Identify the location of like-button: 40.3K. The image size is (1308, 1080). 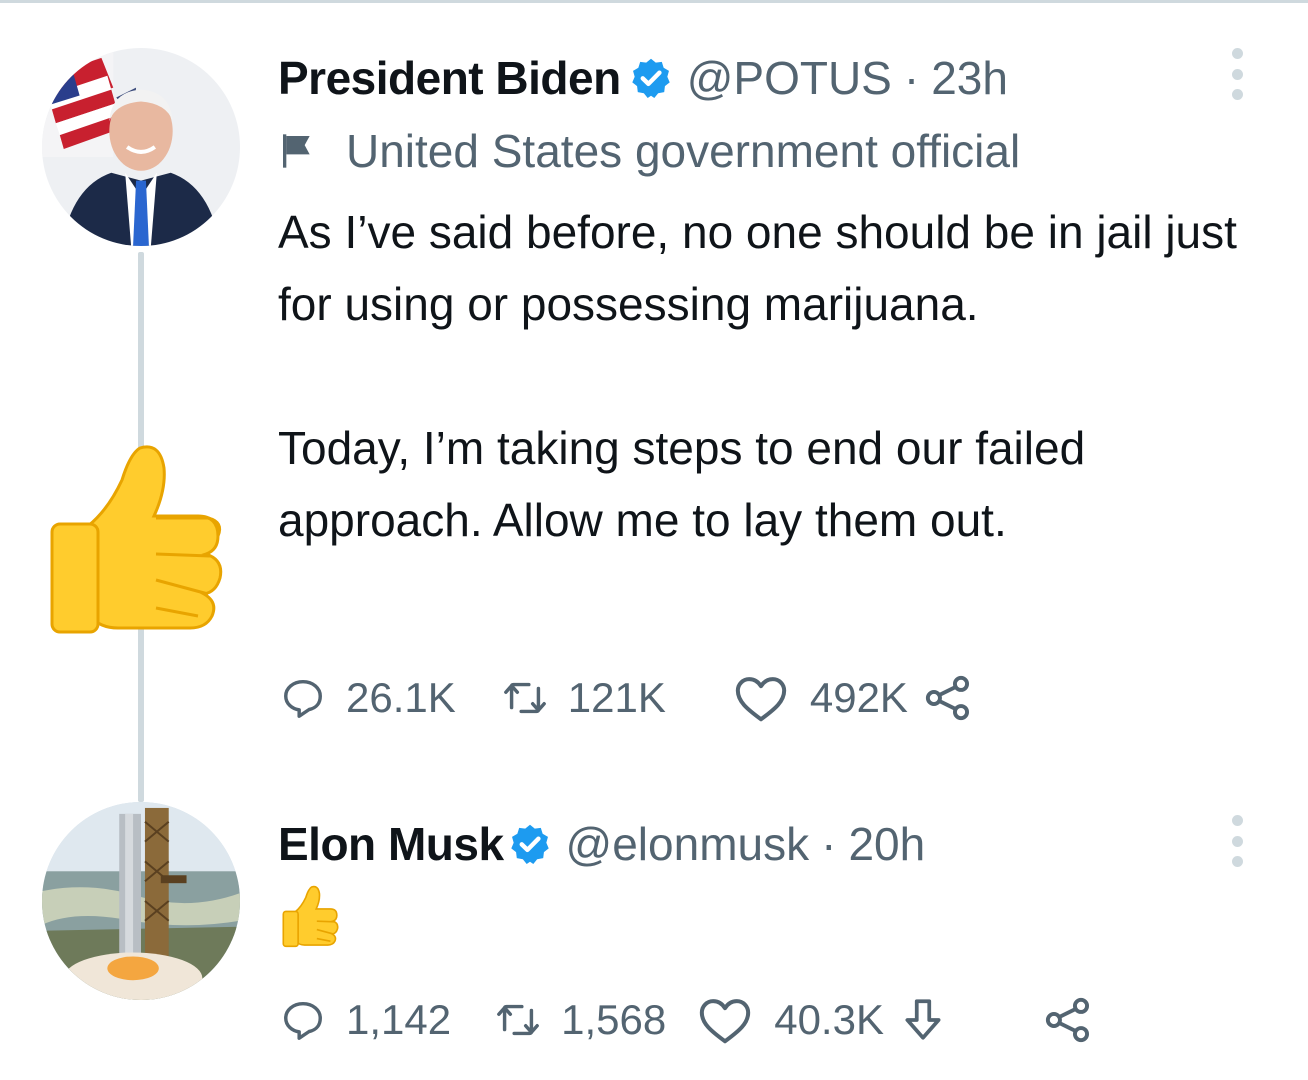
(790, 1020).